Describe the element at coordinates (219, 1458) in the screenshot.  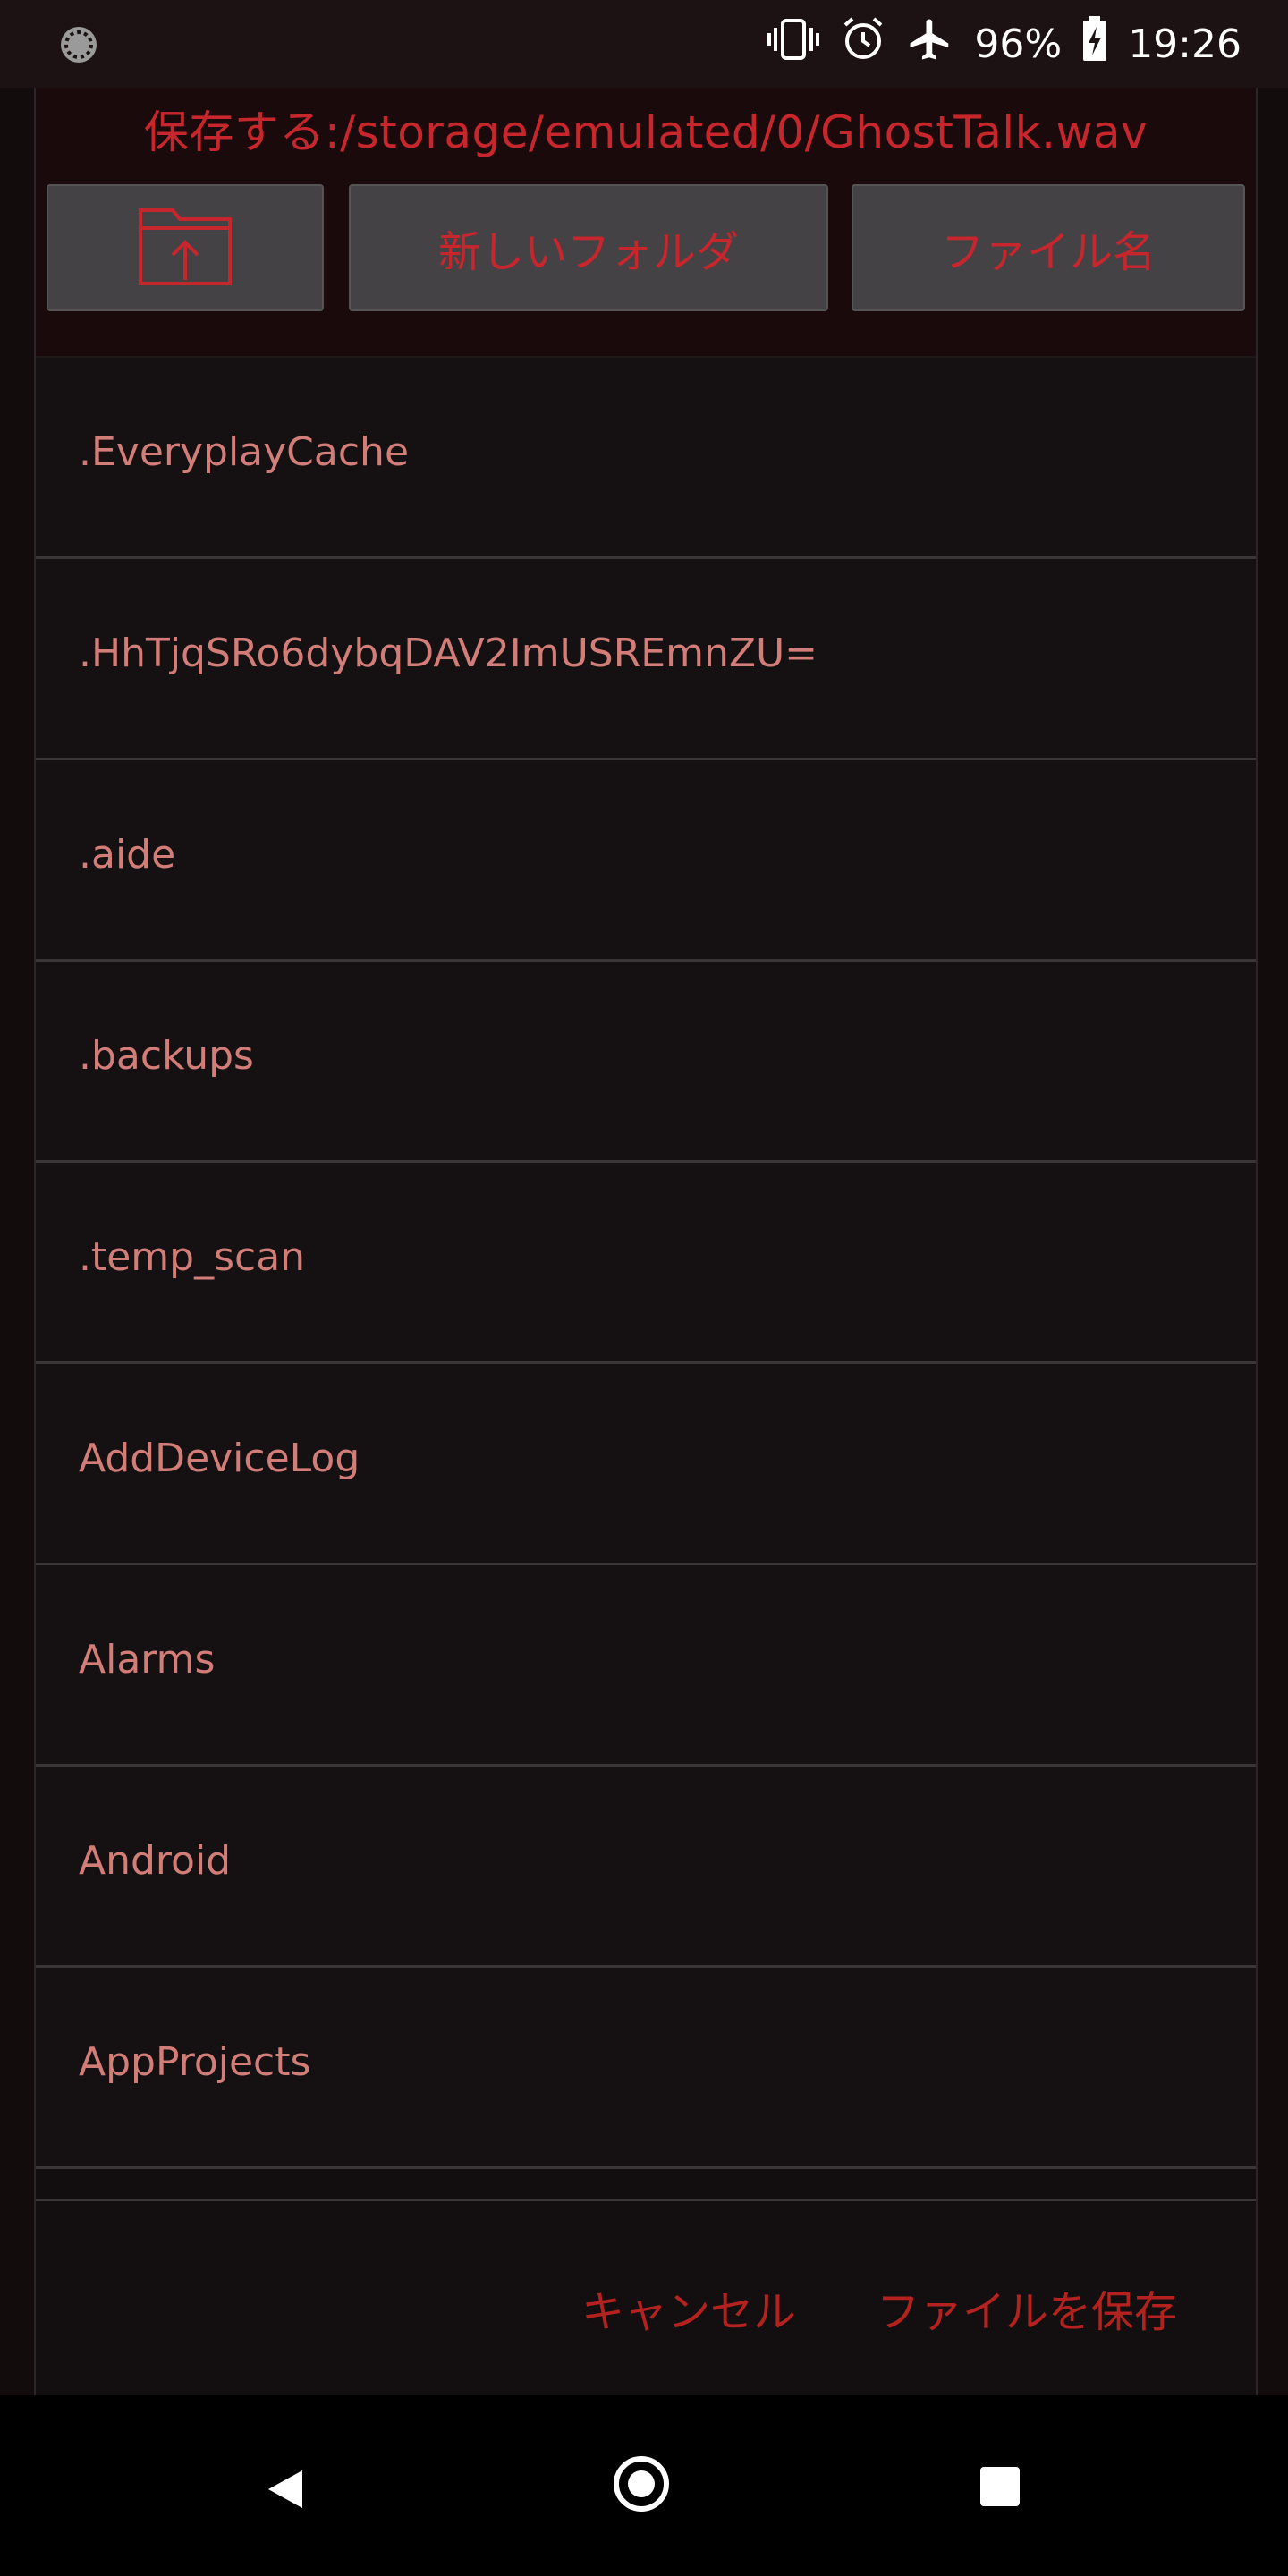
I see `list-item-label: AddDeviceLog` at that location.